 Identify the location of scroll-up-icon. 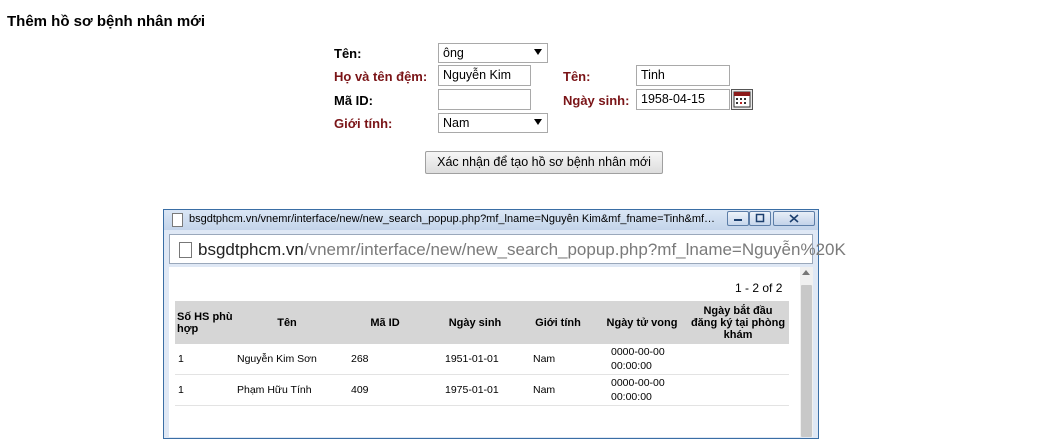
(806, 272).